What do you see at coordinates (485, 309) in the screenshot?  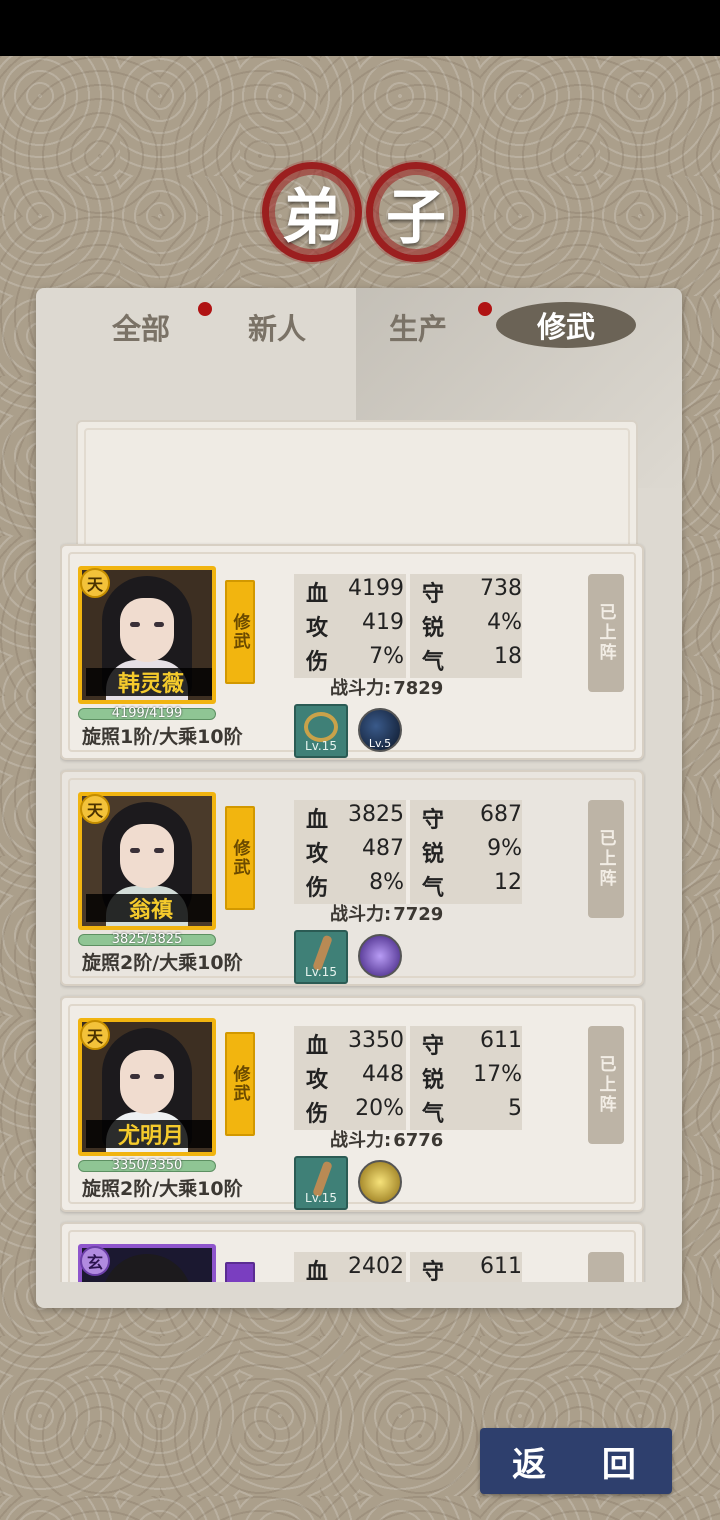 I see `tab-production-notification-dot` at bounding box center [485, 309].